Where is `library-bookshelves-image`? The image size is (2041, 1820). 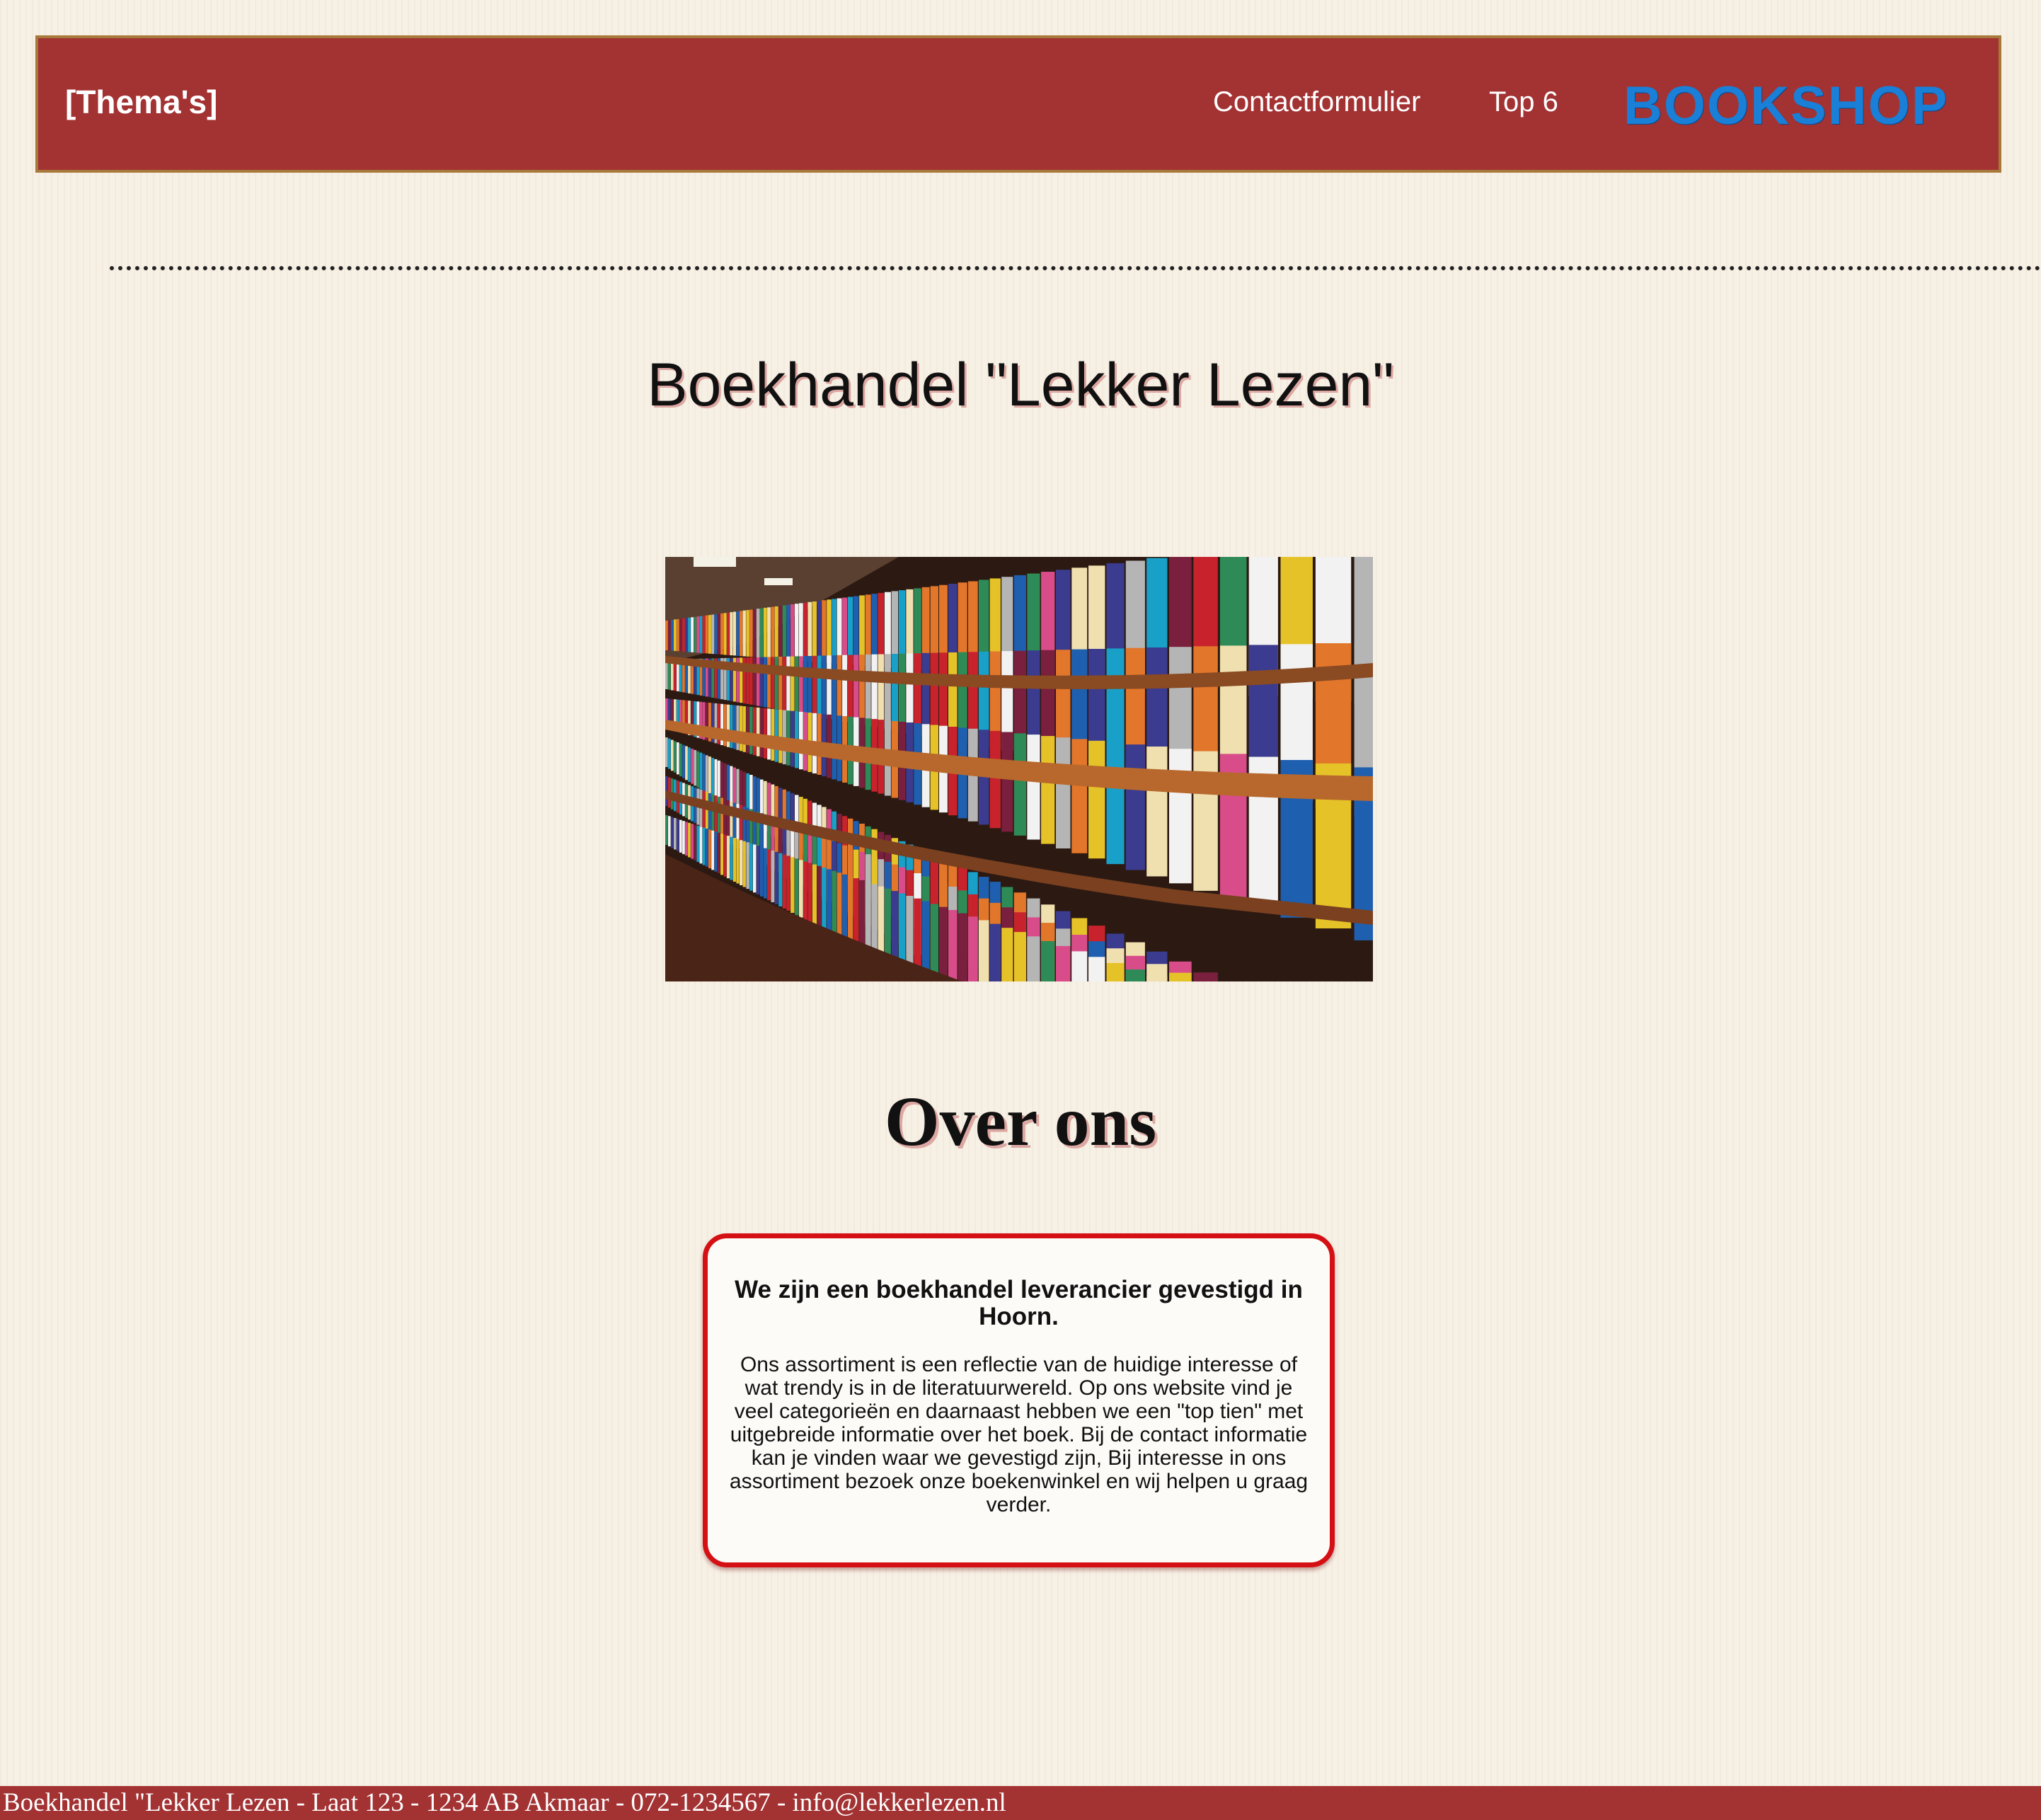
library-bookshelves-image is located at coordinates (1019, 769).